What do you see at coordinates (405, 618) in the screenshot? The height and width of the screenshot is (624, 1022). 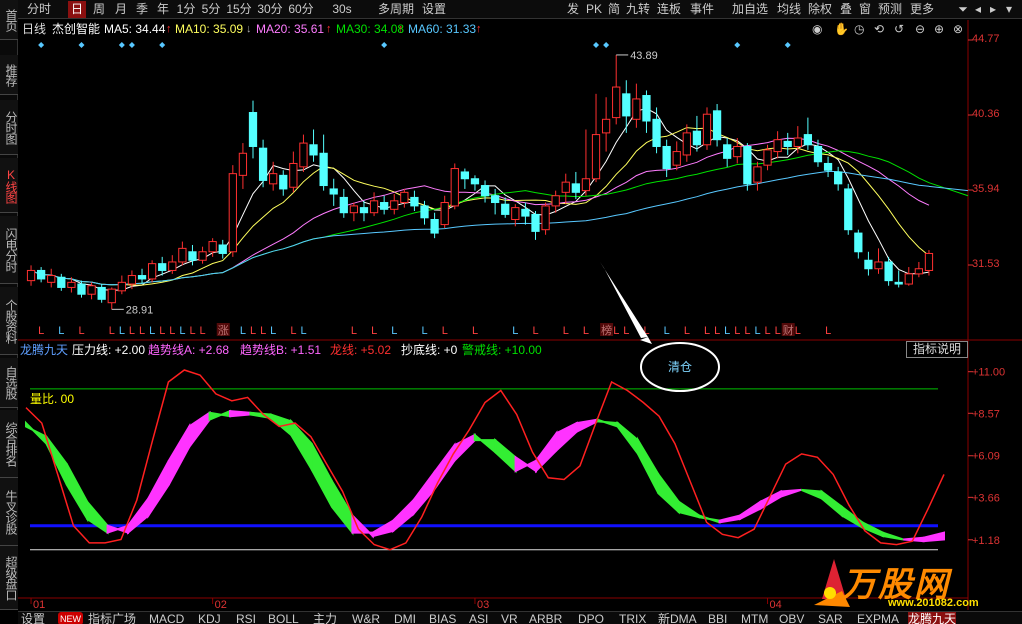 I see `indicator-tab: DMI` at bounding box center [405, 618].